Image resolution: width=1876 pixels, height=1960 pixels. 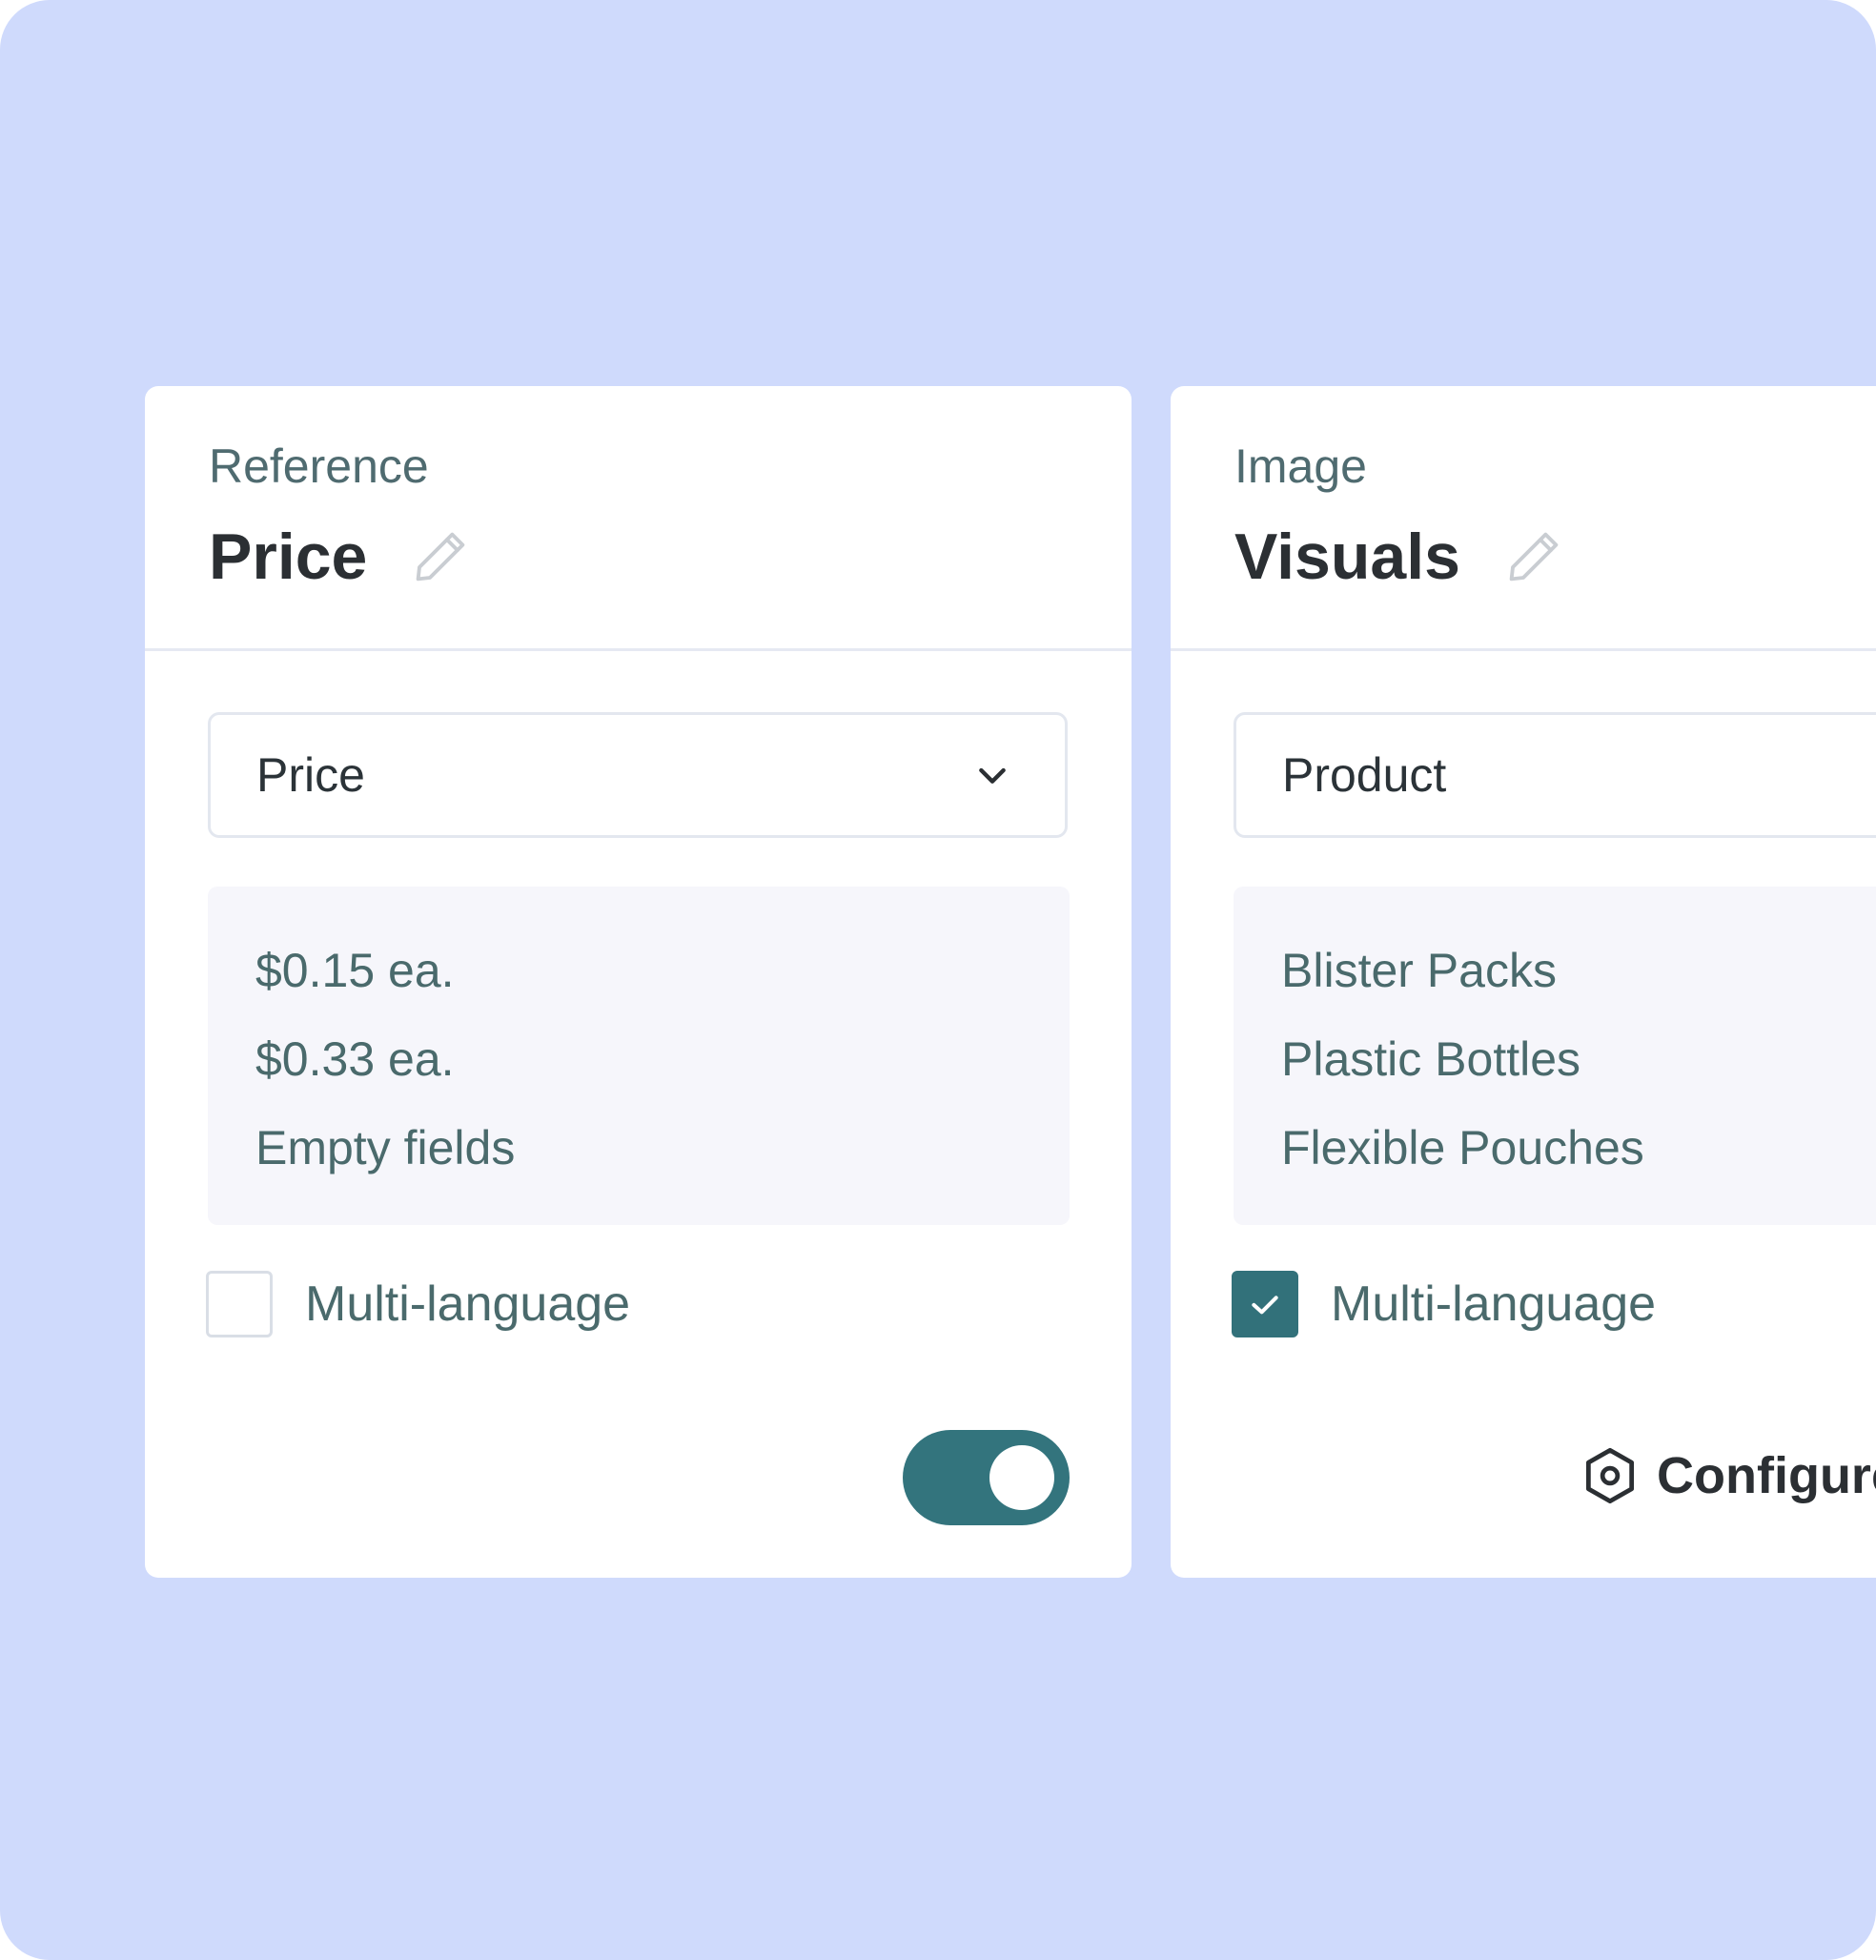 I want to click on card-header: Image Visuals, so click(x=1523, y=518).